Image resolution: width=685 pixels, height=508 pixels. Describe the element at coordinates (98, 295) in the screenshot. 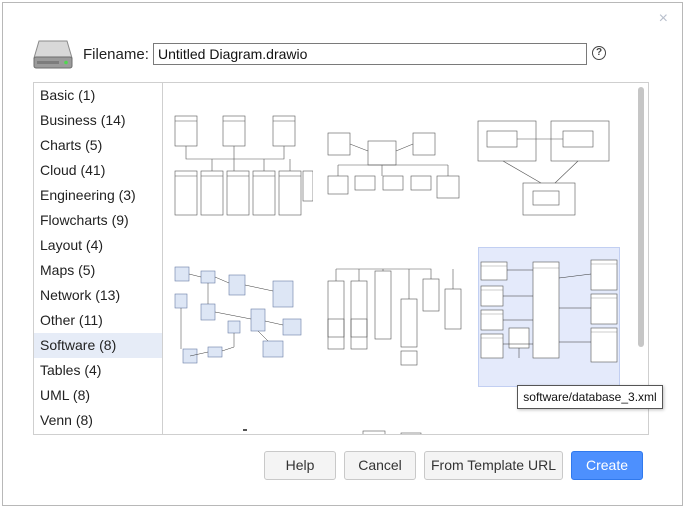

I see `category-item-network: Network (13)` at that location.